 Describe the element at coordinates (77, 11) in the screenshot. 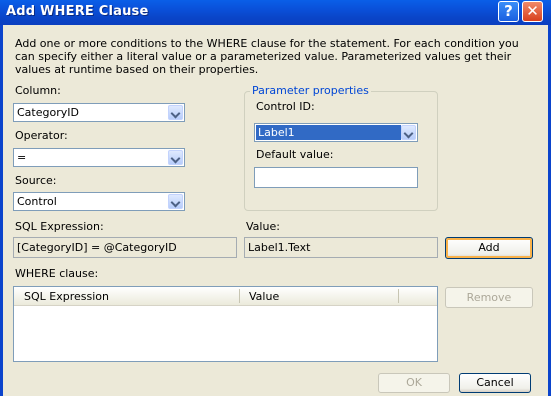

I see `window-title: Add WHERE Clause` at that location.